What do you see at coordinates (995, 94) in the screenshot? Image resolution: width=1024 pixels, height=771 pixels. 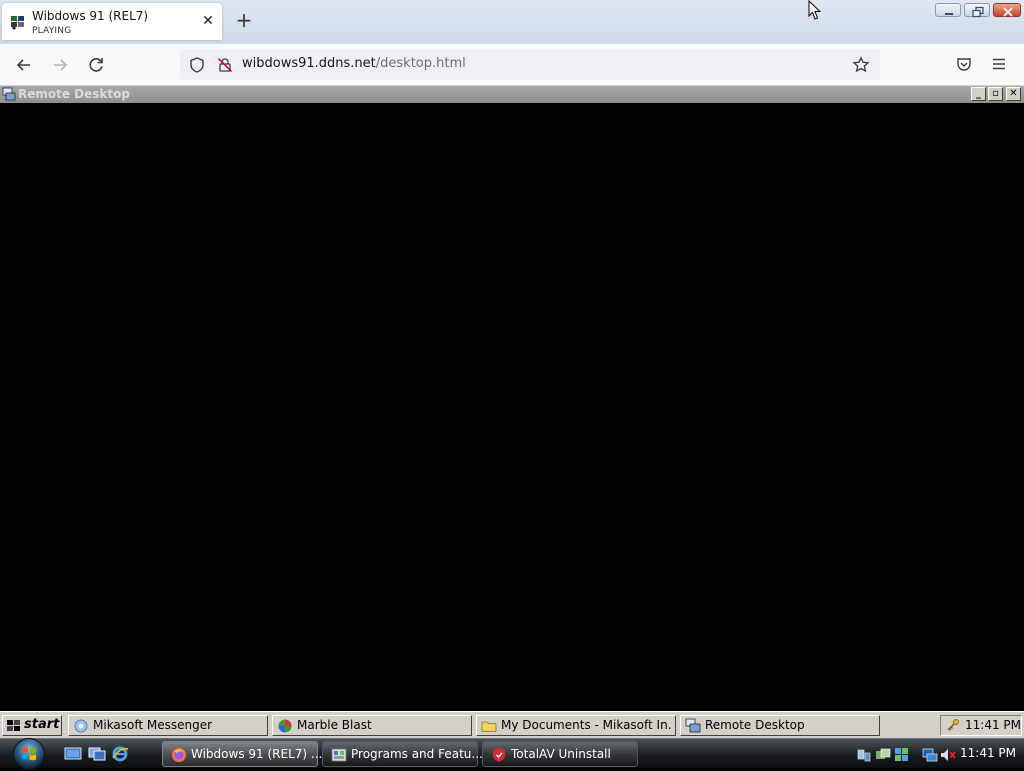 I see `remote-restore-button: ▫` at bounding box center [995, 94].